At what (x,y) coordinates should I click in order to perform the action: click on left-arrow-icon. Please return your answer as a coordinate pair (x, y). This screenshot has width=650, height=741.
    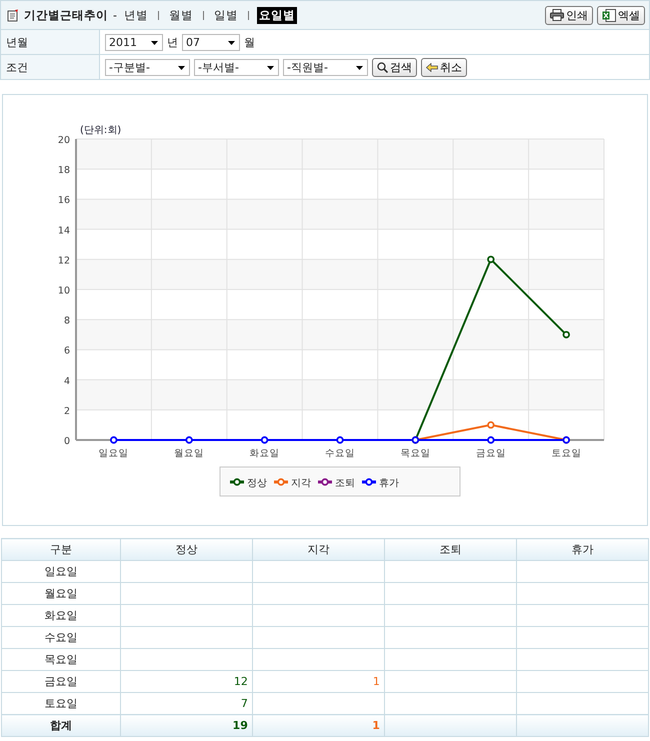
    Looking at the image, I should click on (432, 67).